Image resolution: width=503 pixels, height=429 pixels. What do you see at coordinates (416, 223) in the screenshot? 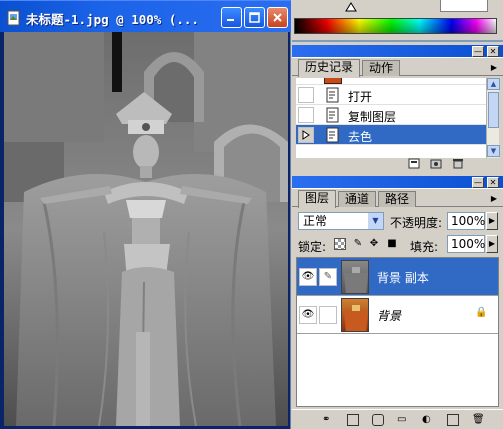
I see `opacity-label: 不透明度:` at bounding box center [416, 223].